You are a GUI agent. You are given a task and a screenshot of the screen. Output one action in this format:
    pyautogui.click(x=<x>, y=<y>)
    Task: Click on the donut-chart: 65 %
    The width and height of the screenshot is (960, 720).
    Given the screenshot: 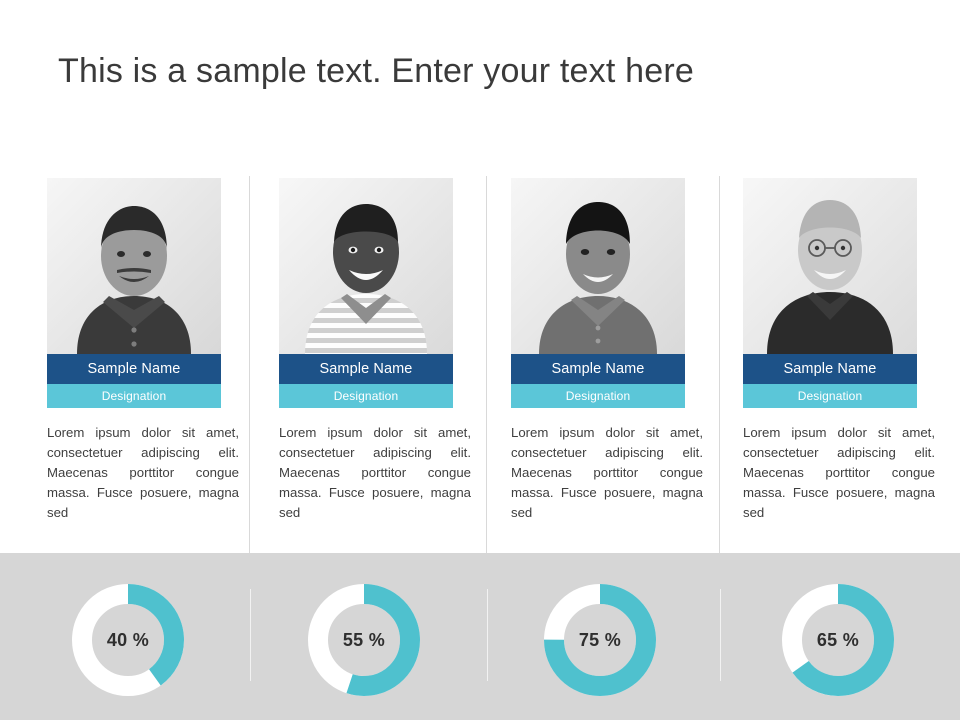 What is the action you would take?
    pyautogui.click(x=838, y=640)
    